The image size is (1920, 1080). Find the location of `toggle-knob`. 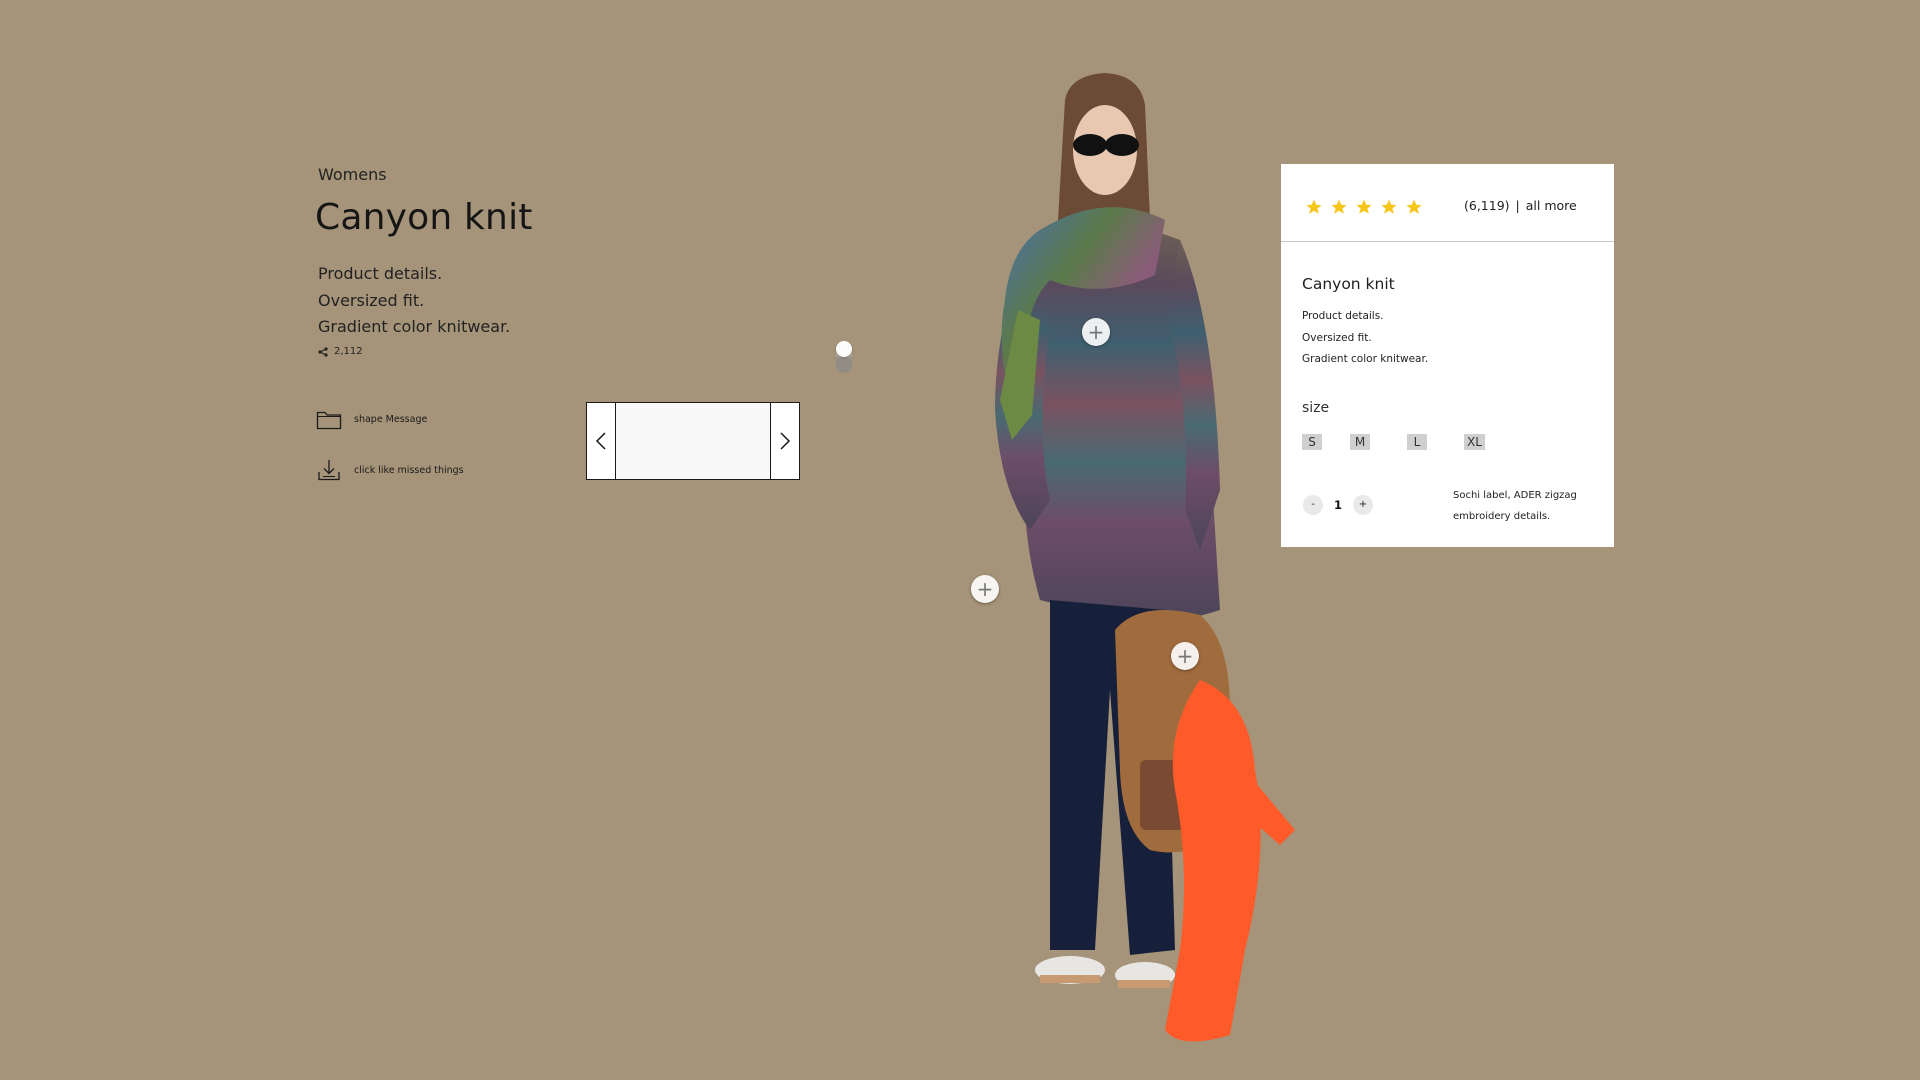

toggle-knob is located at coordinates (844, 349).